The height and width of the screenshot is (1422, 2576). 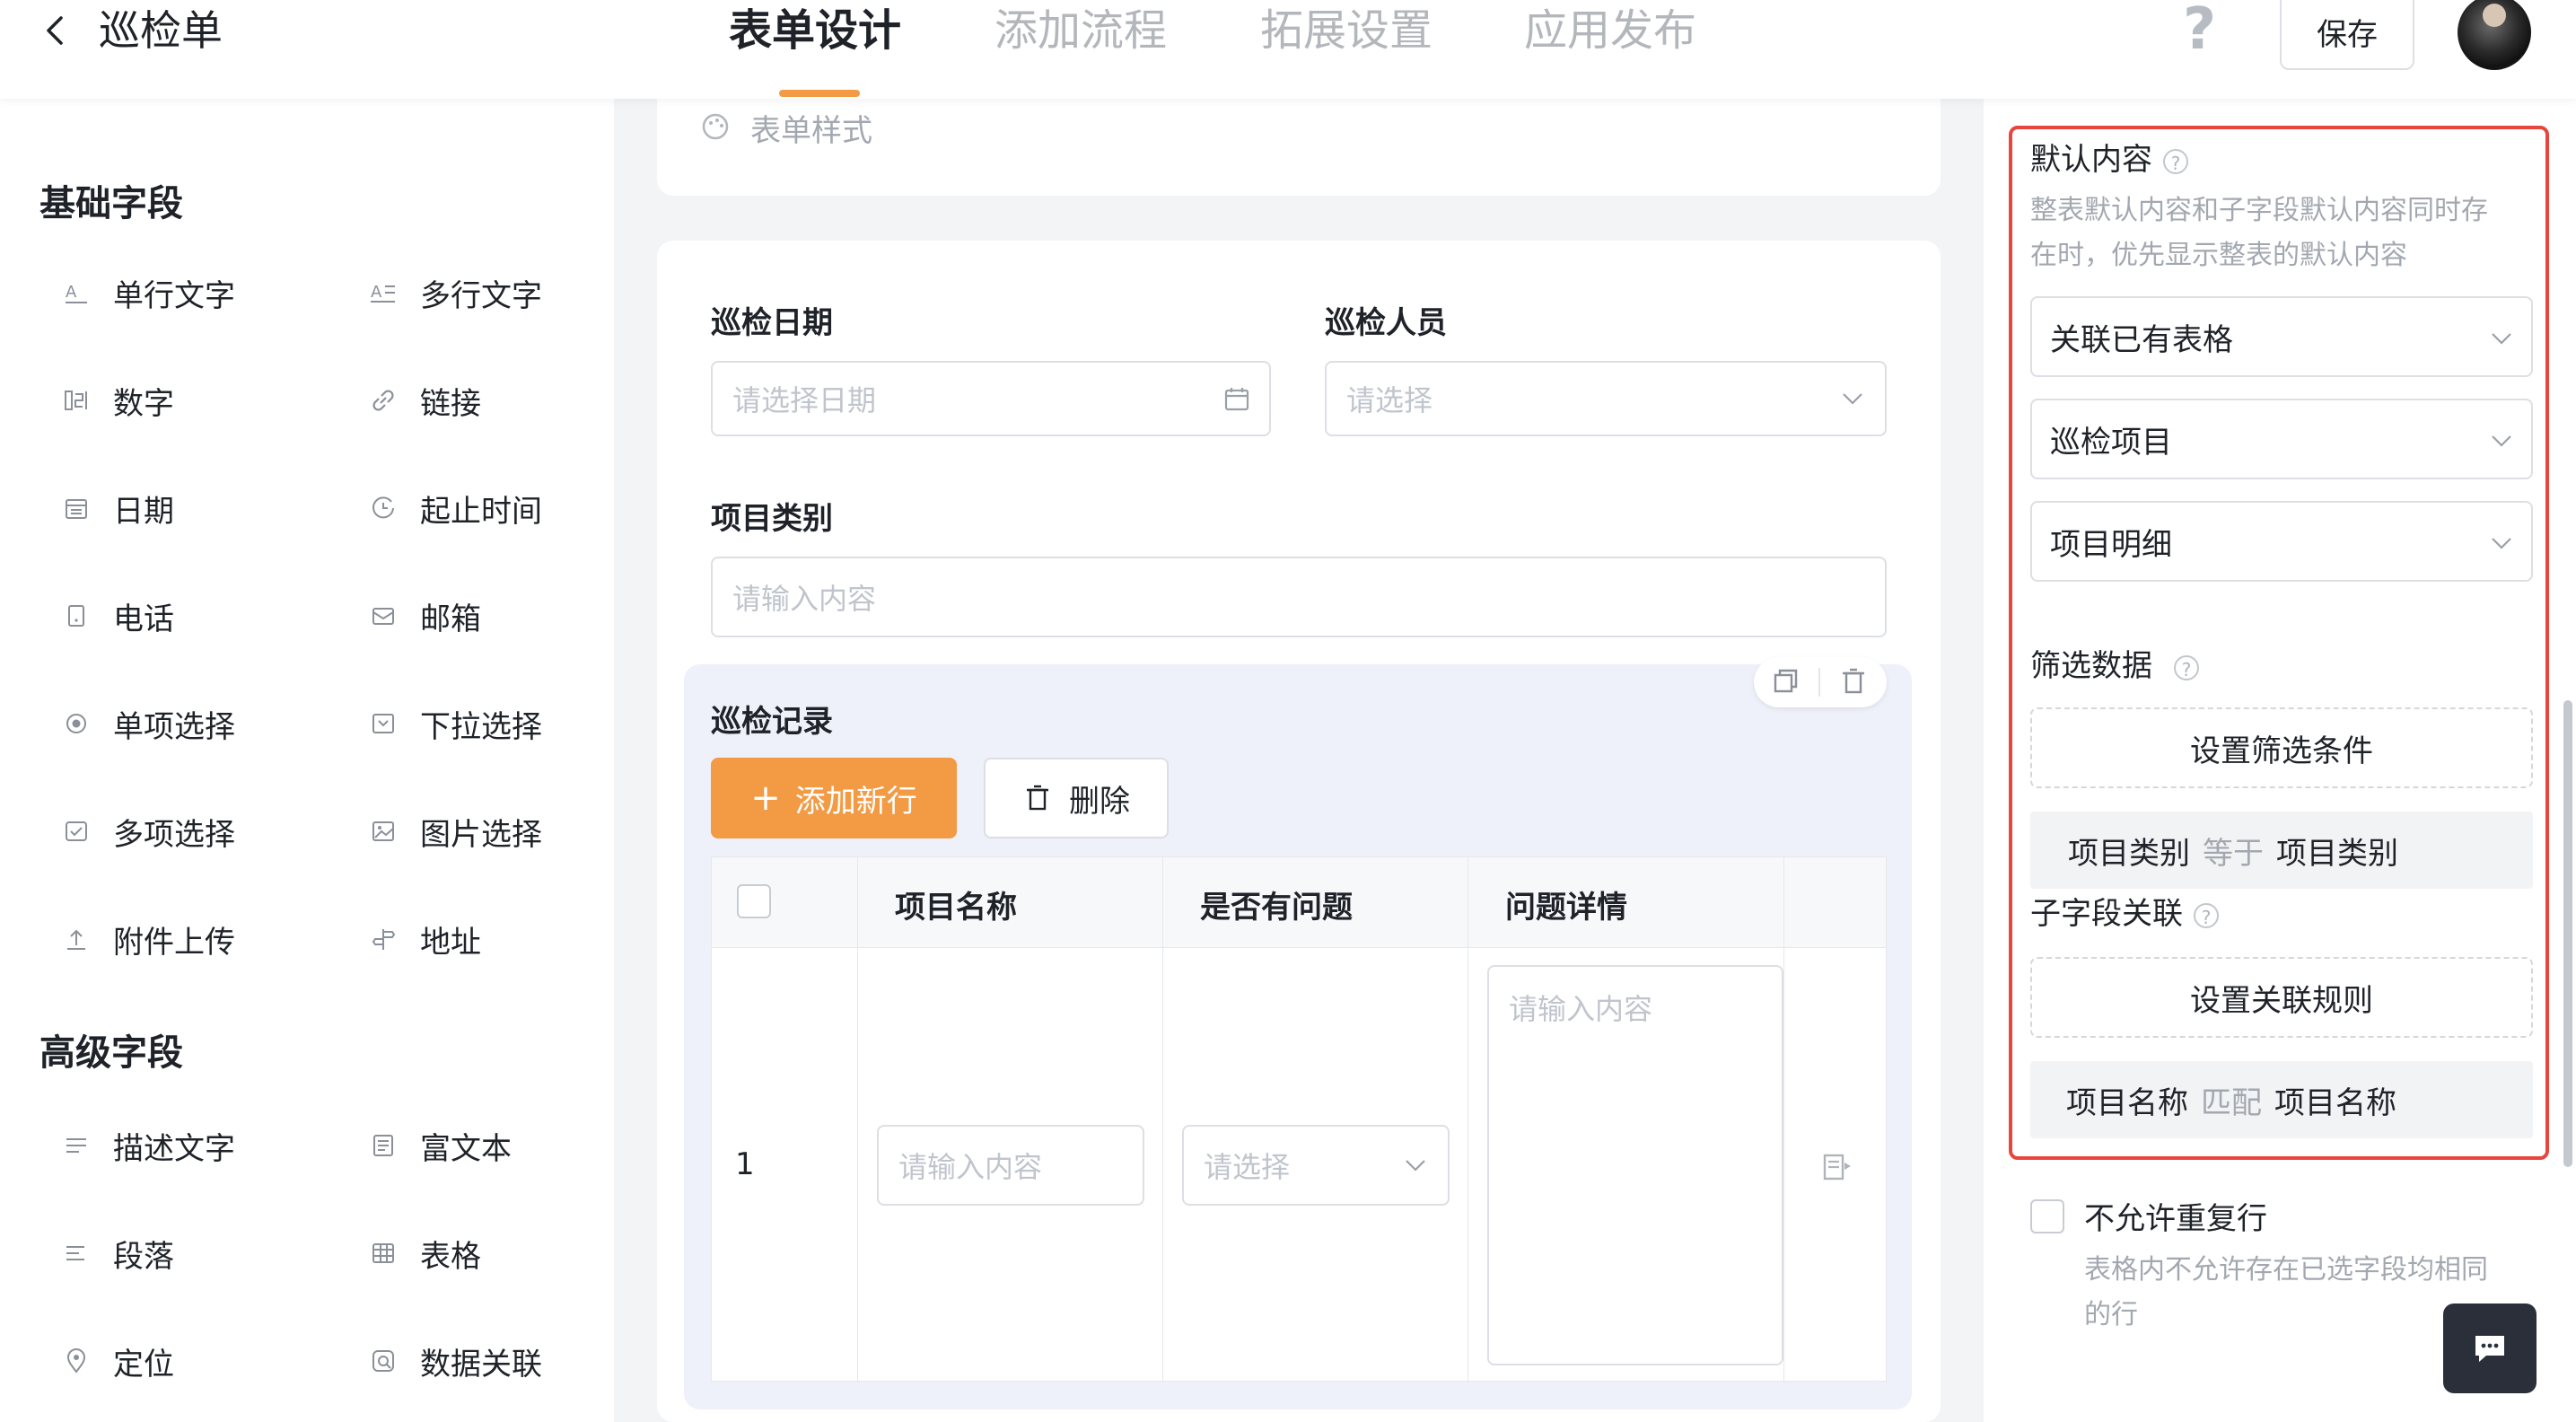 What do you see at coordinates (450, 942) in the screenshot?
I see `field-item-label: 地址` at bounding box center [450, 942].